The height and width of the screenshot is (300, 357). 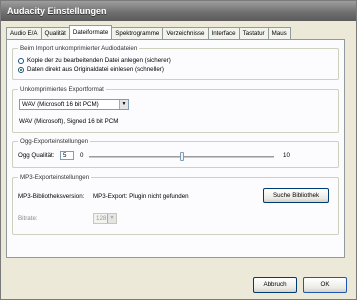 What do you see at coordinates (55, 177) in the screenshot?
I see `mp3-group-title: MP3-Exporteinstellungen` at bounding box center [55, 177].